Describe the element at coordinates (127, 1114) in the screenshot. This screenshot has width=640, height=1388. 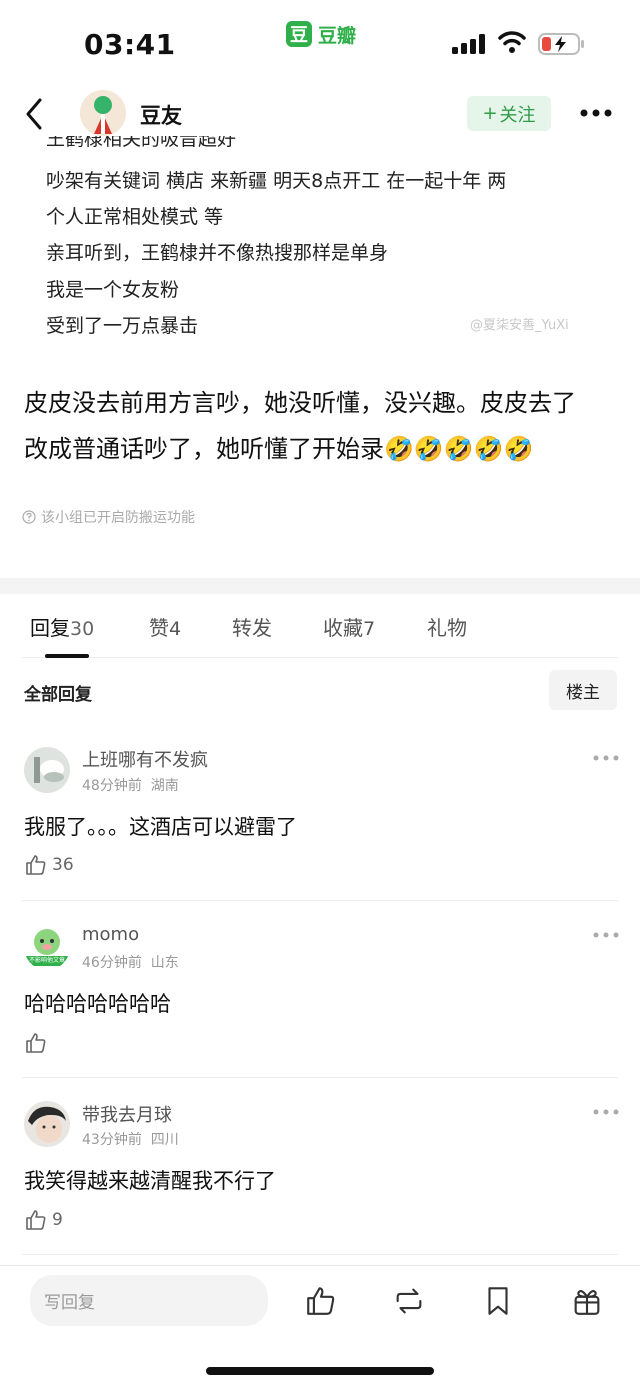
I see `comment-username: 带我去月球` at that location.